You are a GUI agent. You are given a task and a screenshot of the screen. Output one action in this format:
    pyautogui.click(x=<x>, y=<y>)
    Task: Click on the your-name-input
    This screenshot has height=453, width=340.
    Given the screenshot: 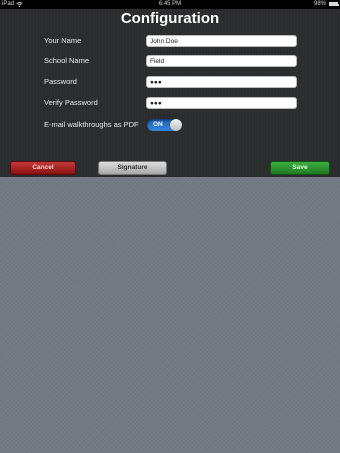 What is the action you would take?
    pyautogui.click(x=221, y=41)
    